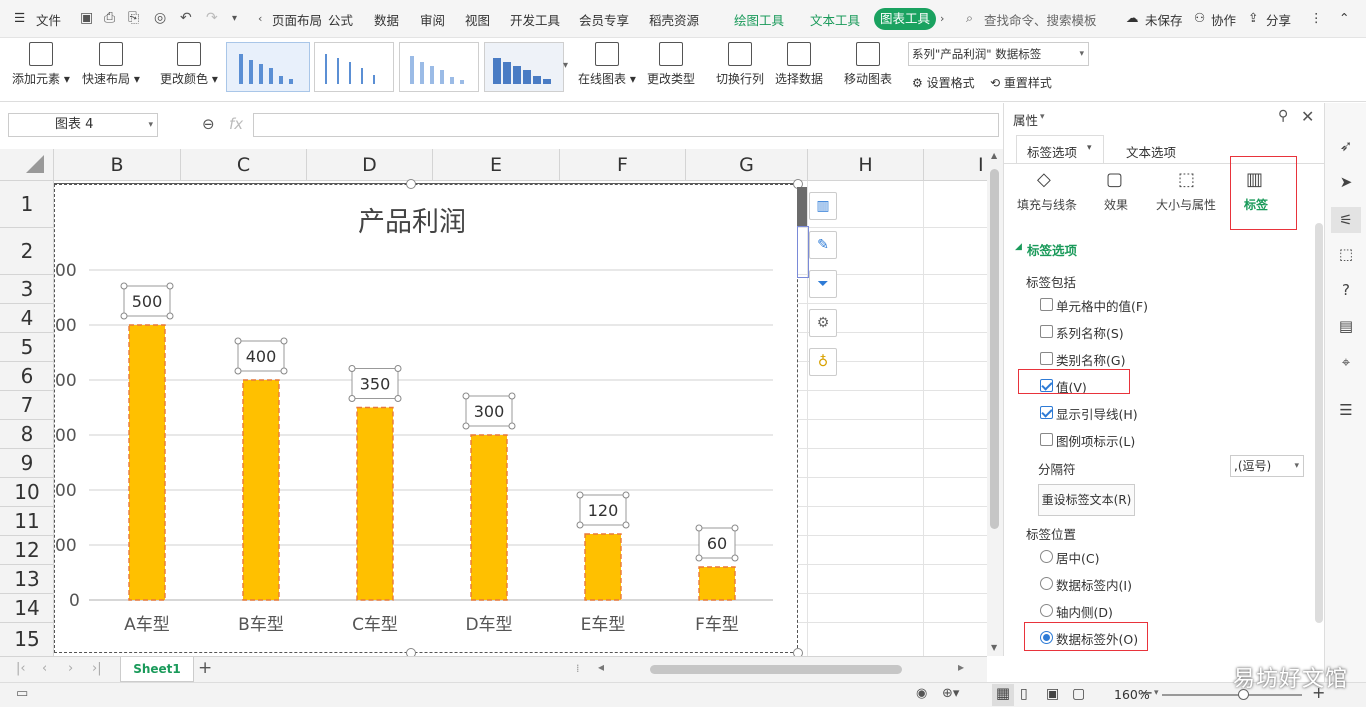  Describe the element at coordinates (1116, 204) in the screenshot. I see `sub-tab-effect: 效果` at that location.